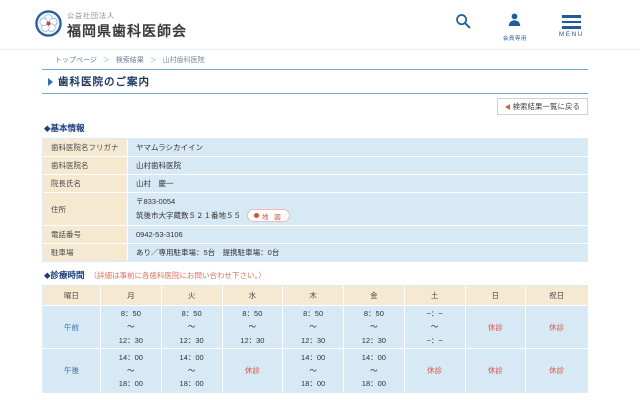 The image size is (640, 400). Describe the element at coordinates (85, 148) in the screenshot. I see `row-label: 歯科医院名フリガナ` at that location.